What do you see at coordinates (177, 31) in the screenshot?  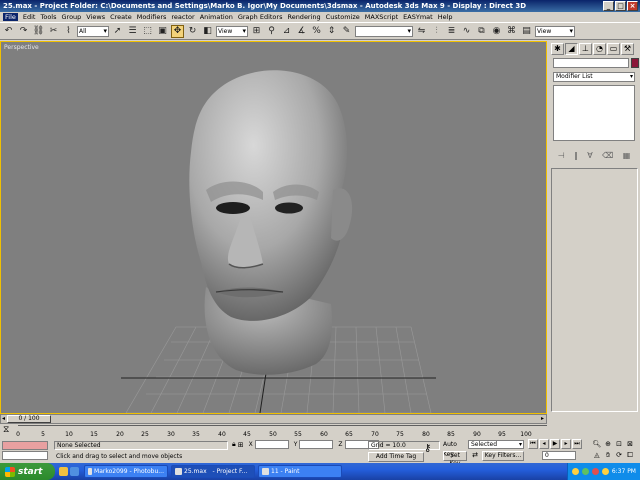 I see `select-and-move-icon: ✥` at bounding box center [177, 31].